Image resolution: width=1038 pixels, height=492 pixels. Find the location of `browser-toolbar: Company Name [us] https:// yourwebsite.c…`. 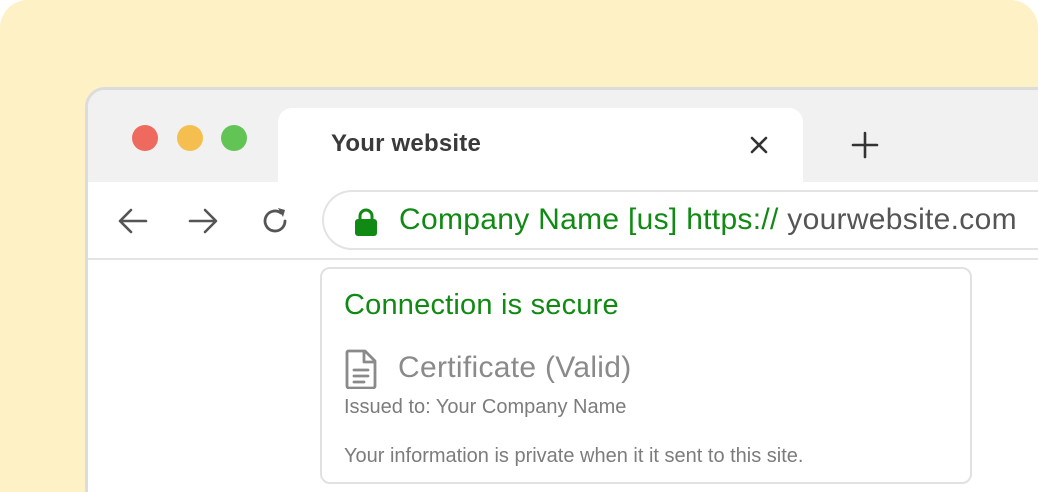

browser-toolbar: Company Name [us] https:// yourwebsite.c… is located at coordinates (563, 221).